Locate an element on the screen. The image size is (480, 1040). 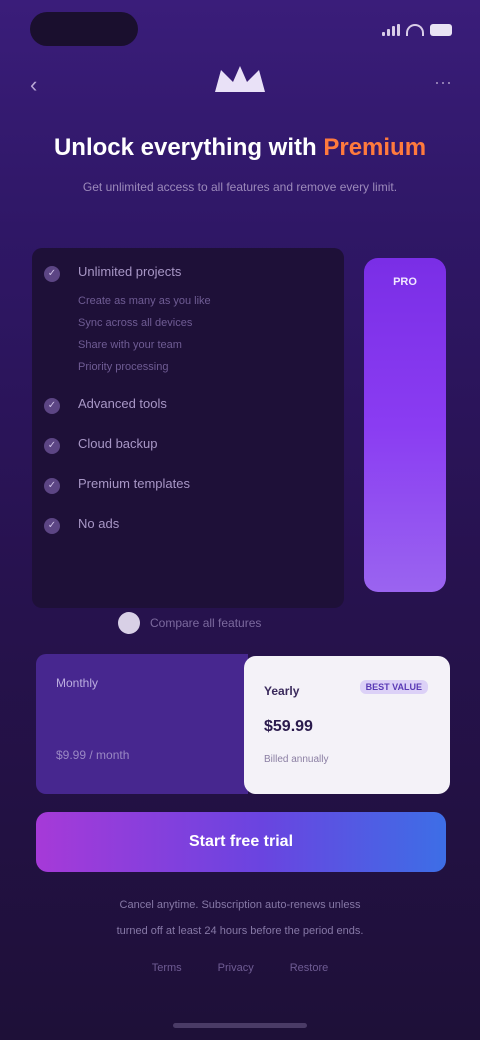
back-button: ‹ is located at coordinates (33, 85).